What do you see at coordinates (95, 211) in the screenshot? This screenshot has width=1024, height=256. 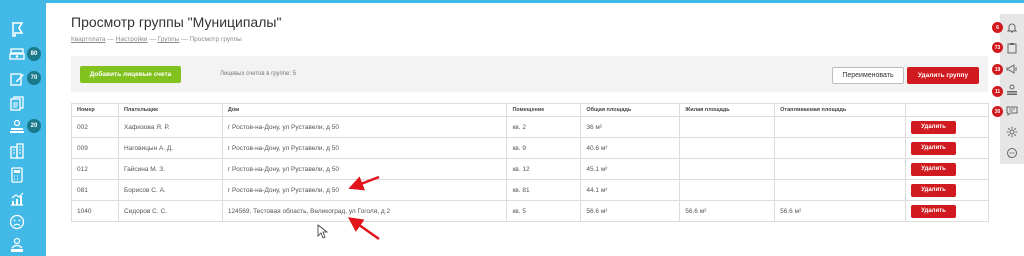 I see `cell-number: 1040` at bounding box center [95, 211].